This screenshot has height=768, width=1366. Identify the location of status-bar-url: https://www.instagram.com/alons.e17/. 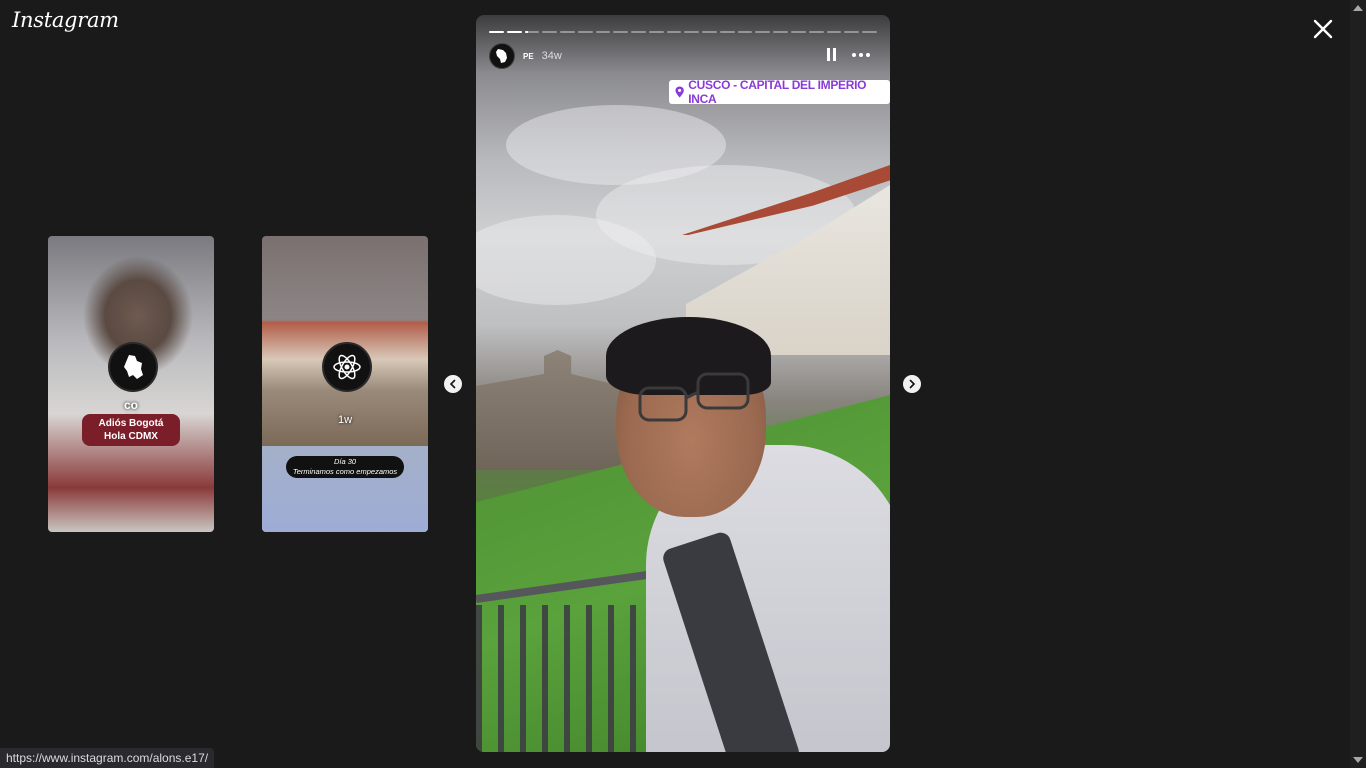
(107, 758).